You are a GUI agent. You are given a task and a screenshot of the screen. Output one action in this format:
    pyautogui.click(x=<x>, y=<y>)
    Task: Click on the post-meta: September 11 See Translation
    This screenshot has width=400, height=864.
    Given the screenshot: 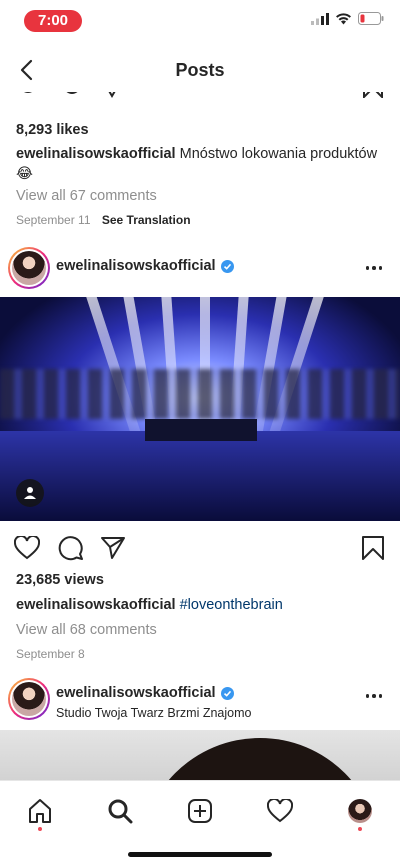 What is the action you would take?
    pyautogui.click(x=103, y=220)
    